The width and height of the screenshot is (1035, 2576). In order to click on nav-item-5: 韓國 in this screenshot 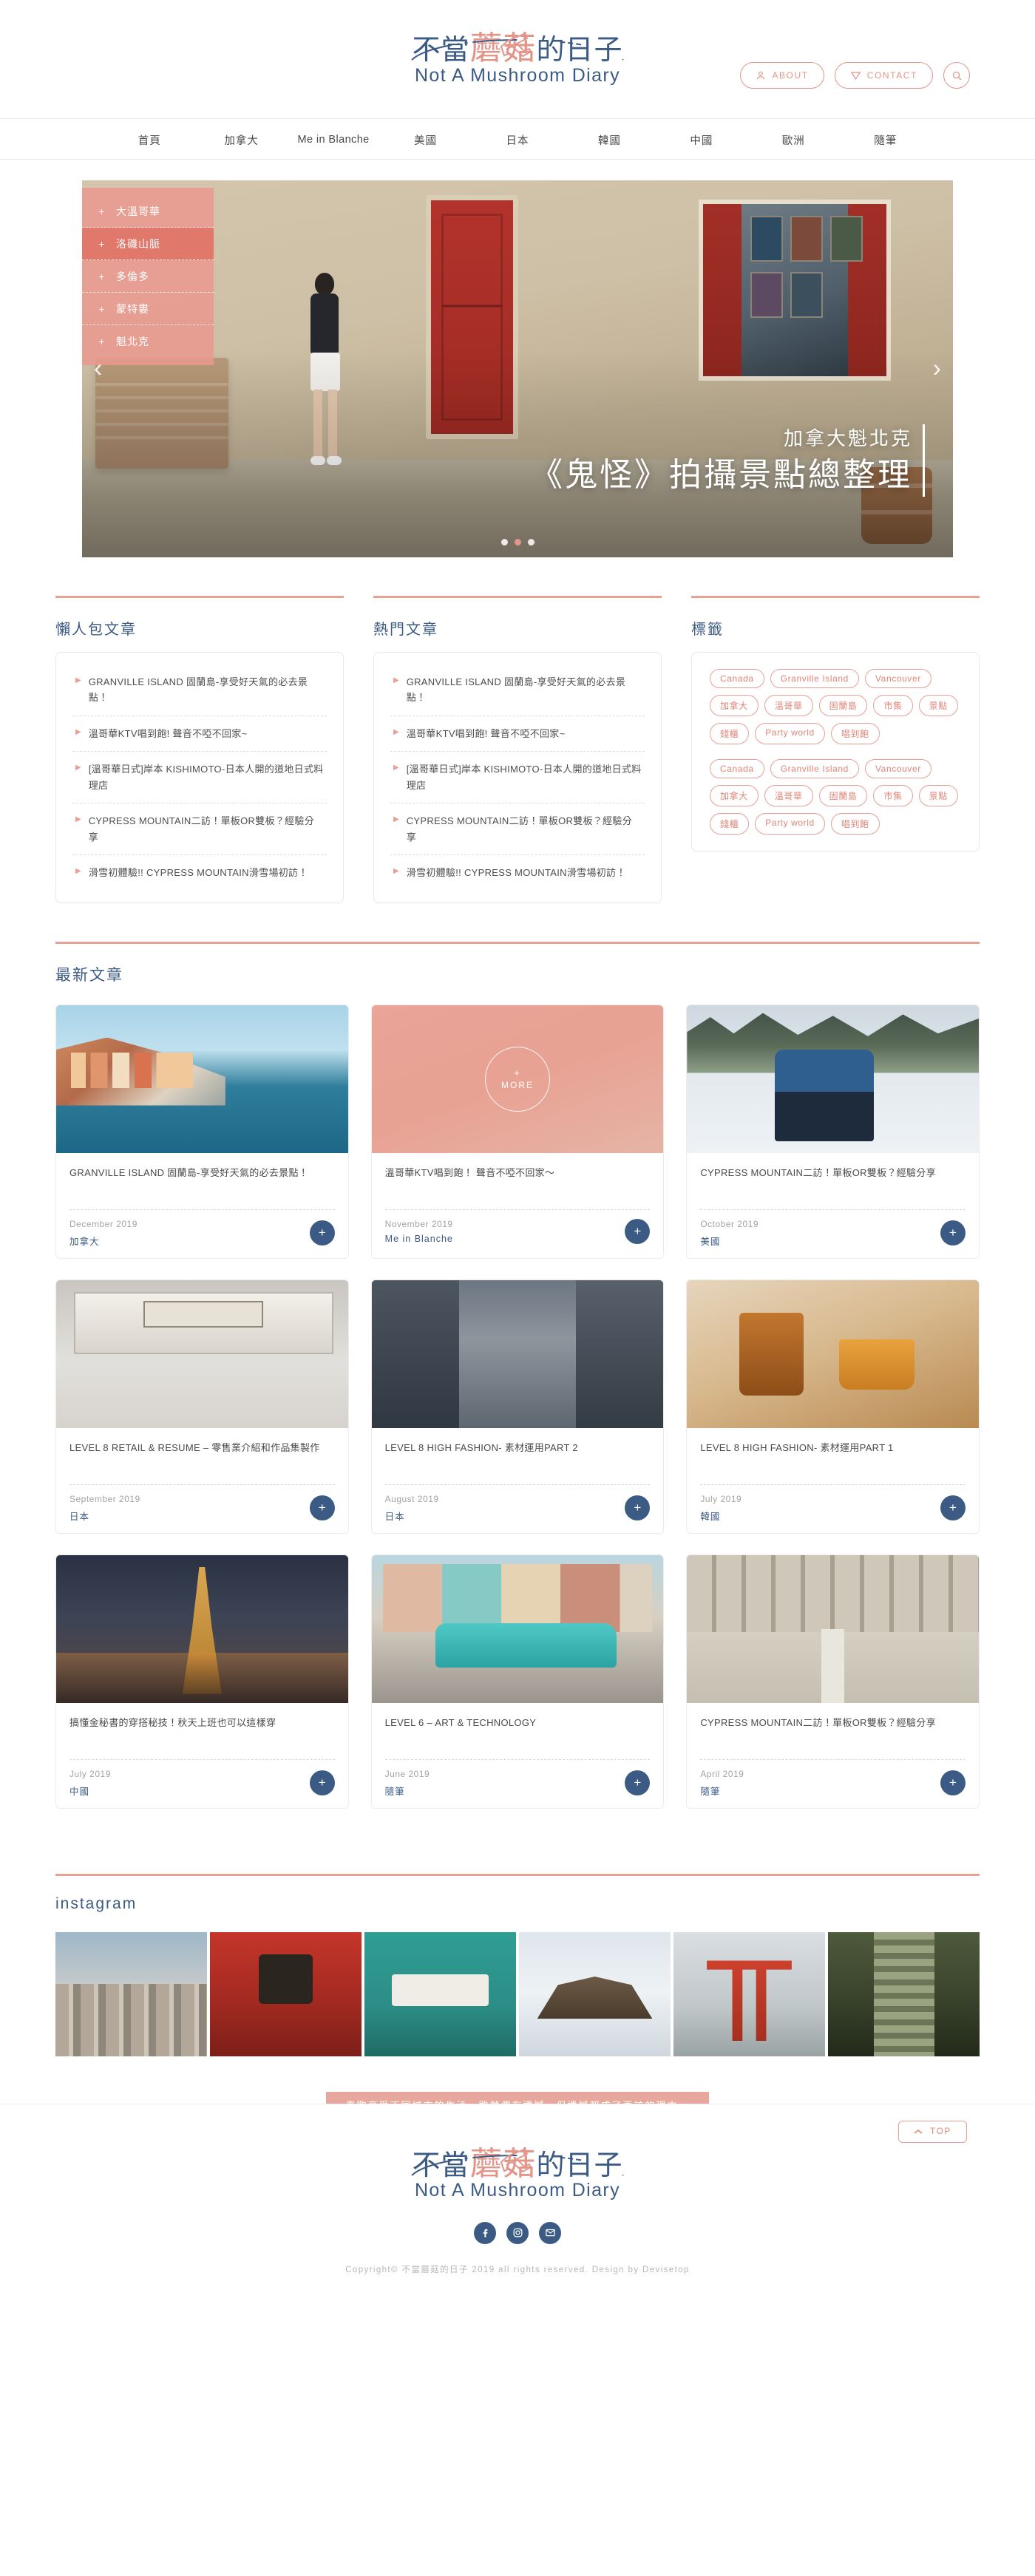, I will do `click(609, 140)`.